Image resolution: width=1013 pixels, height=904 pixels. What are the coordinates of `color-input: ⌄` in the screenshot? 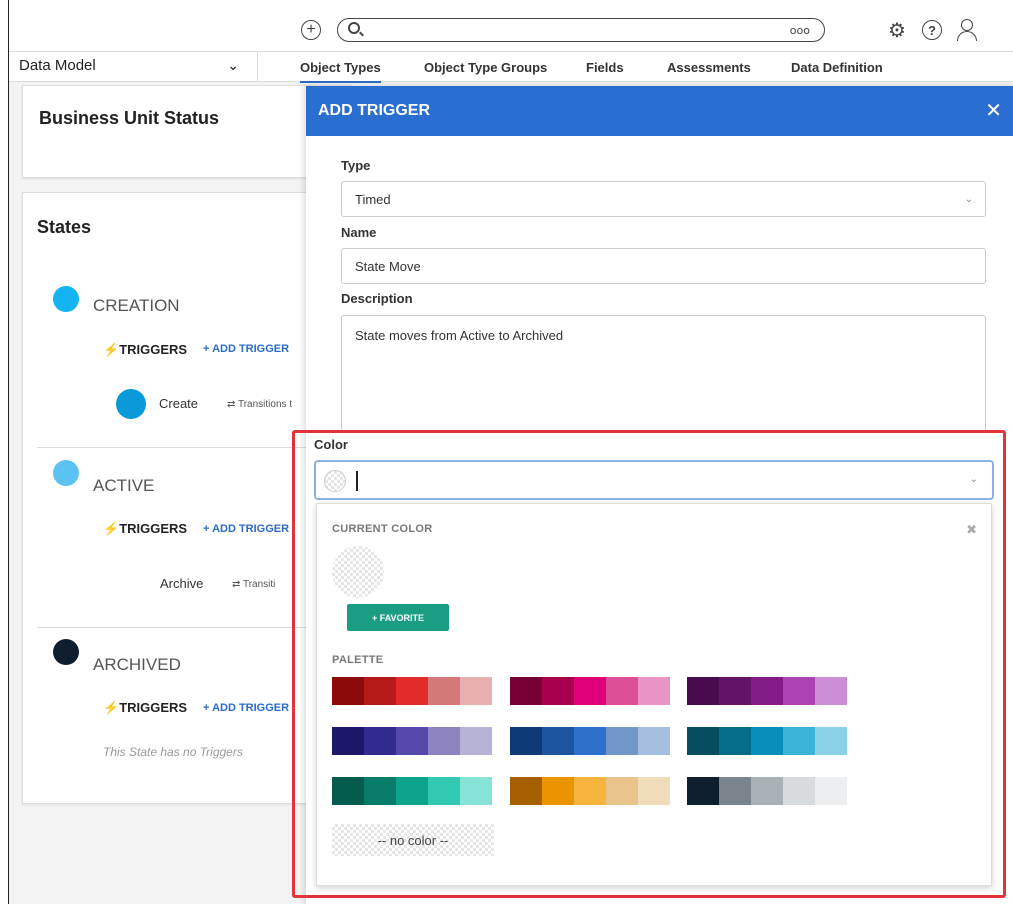 It's located at (654, 480).